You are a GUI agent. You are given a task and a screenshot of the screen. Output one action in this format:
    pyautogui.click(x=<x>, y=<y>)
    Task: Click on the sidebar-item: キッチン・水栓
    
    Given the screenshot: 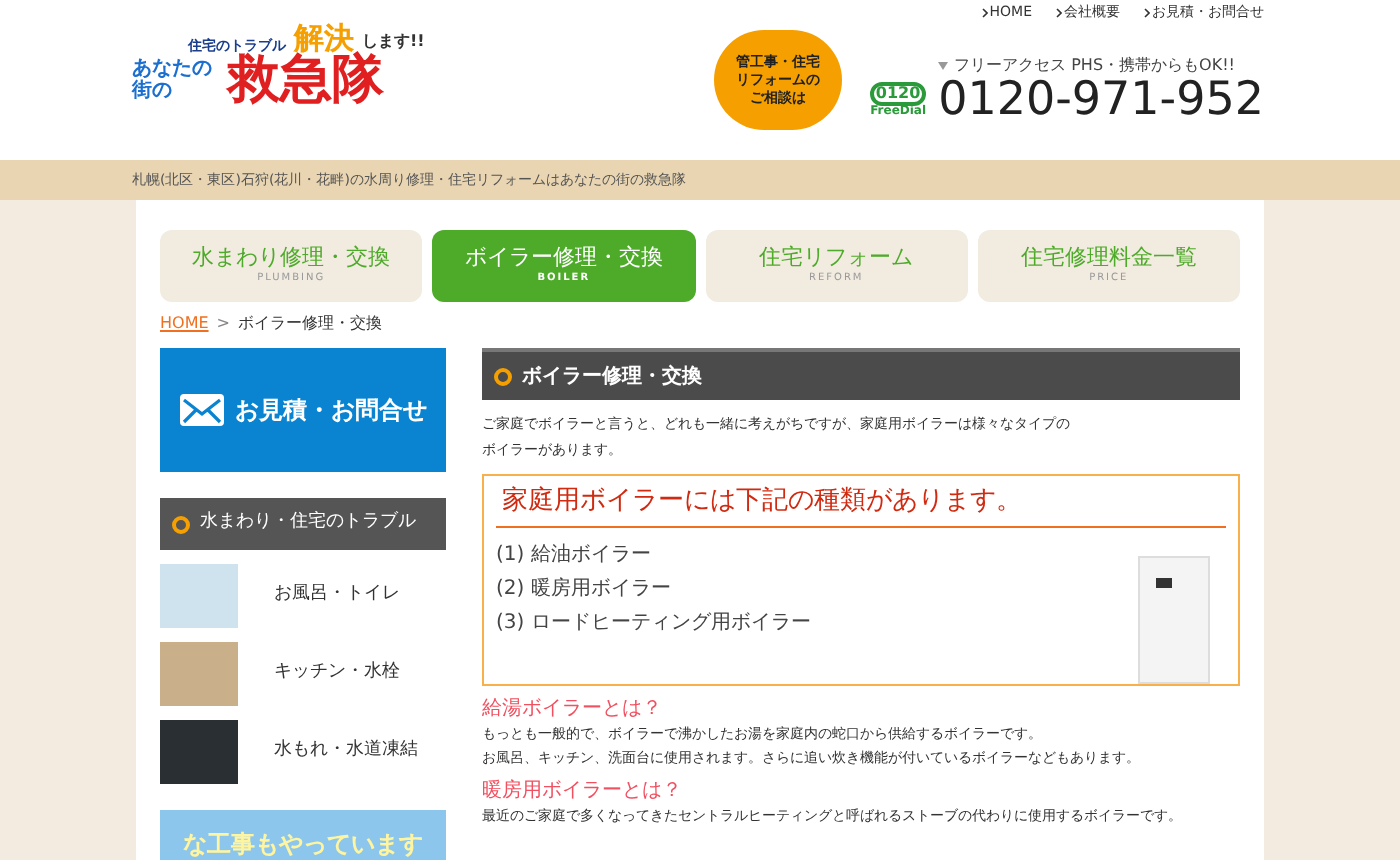 What is the action you would take?
    pyautogui.click(x=303, y=674)
    